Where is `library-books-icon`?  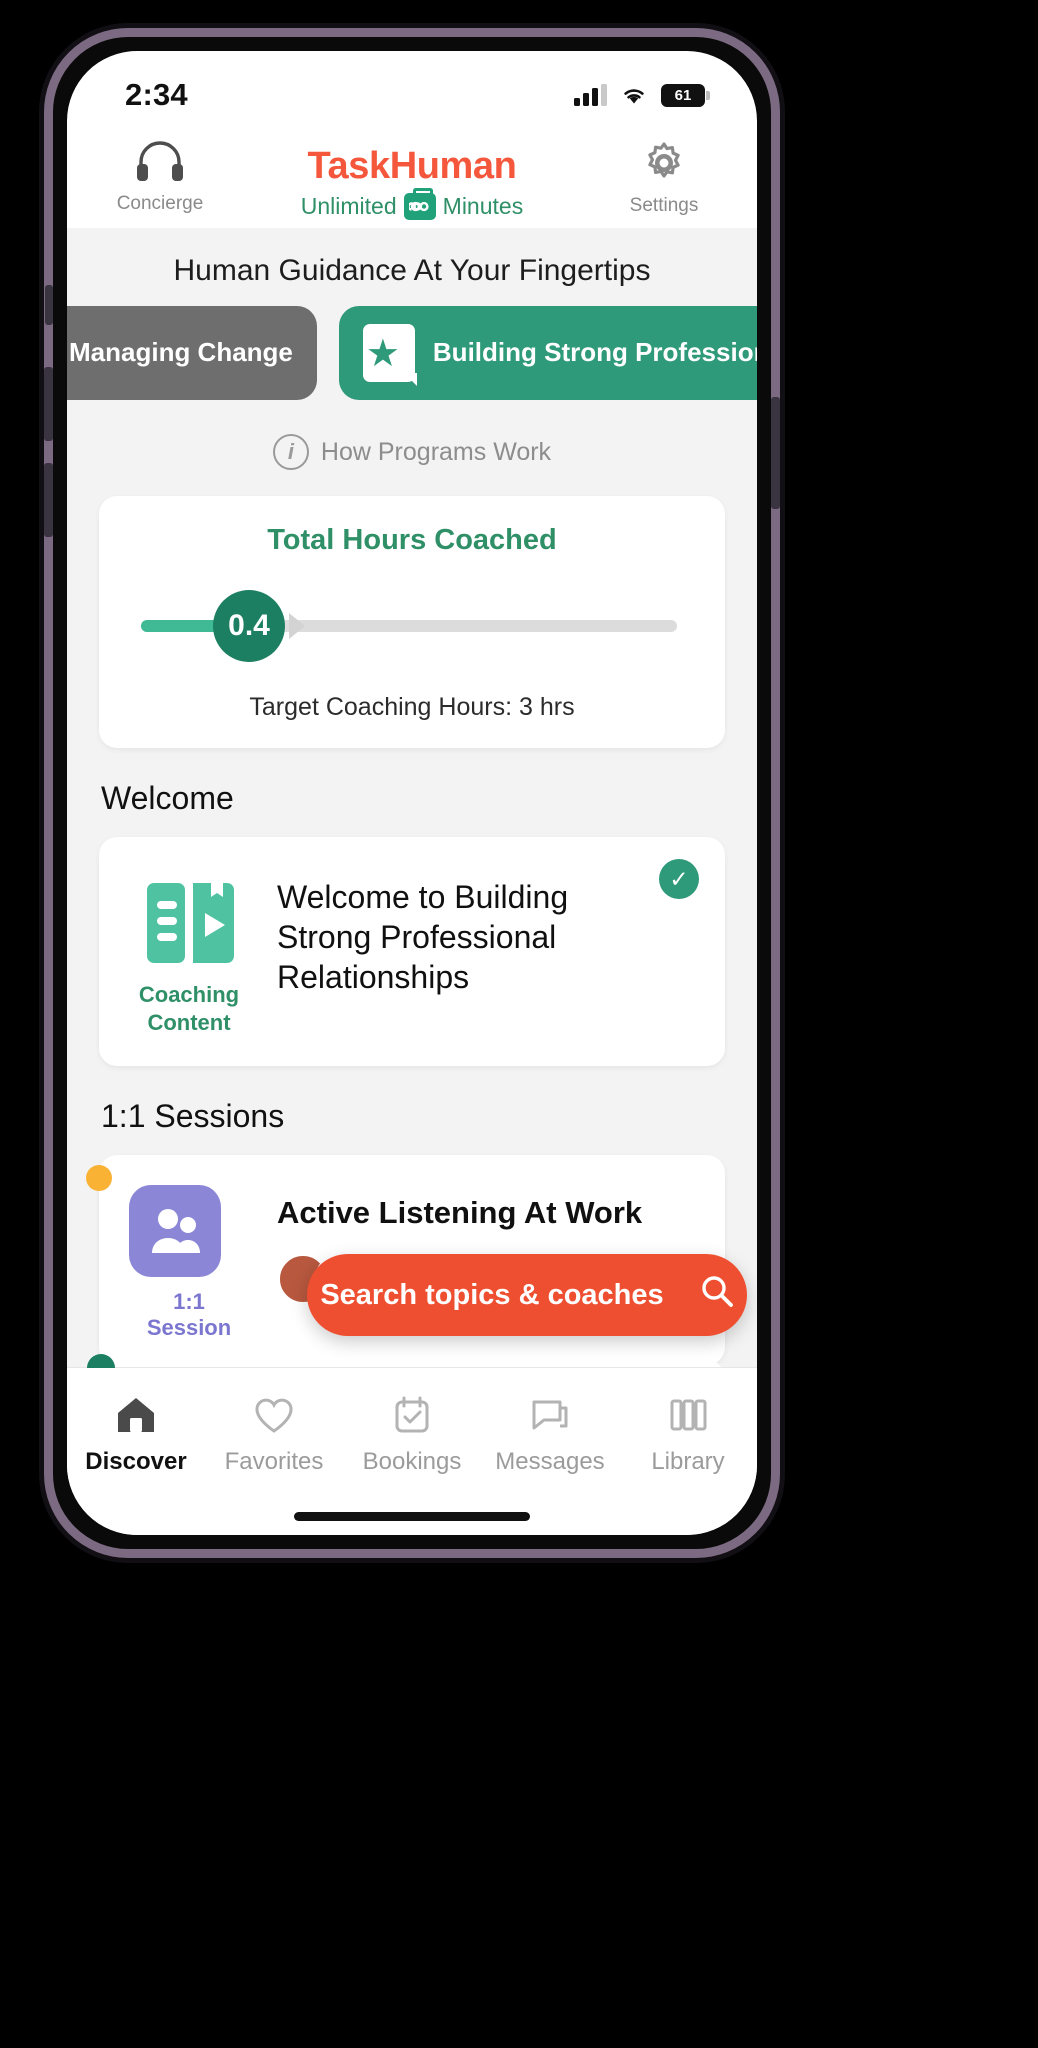 library-books-icon is located at coordinates (688, 1415).